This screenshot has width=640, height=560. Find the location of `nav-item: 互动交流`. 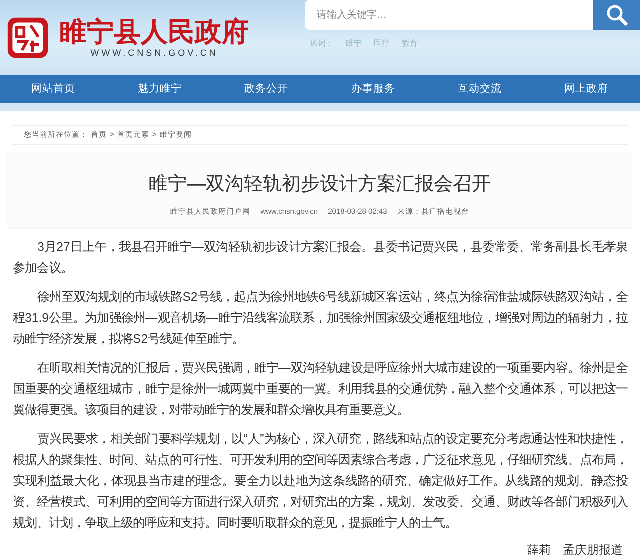

nav-item: 互动交流 is located at coordinates (480, 89).